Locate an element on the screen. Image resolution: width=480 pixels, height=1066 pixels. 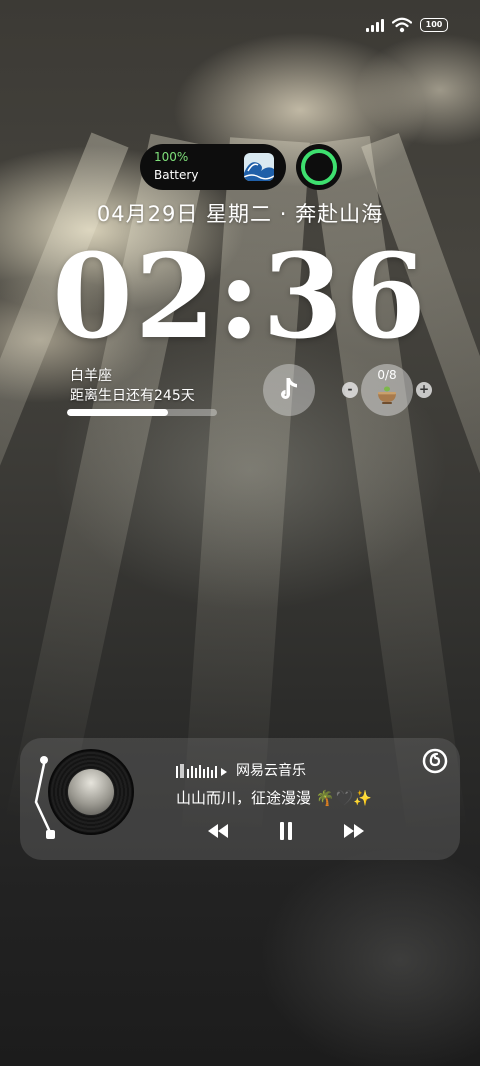
wifi-icon is located at coordinates (402, 25).